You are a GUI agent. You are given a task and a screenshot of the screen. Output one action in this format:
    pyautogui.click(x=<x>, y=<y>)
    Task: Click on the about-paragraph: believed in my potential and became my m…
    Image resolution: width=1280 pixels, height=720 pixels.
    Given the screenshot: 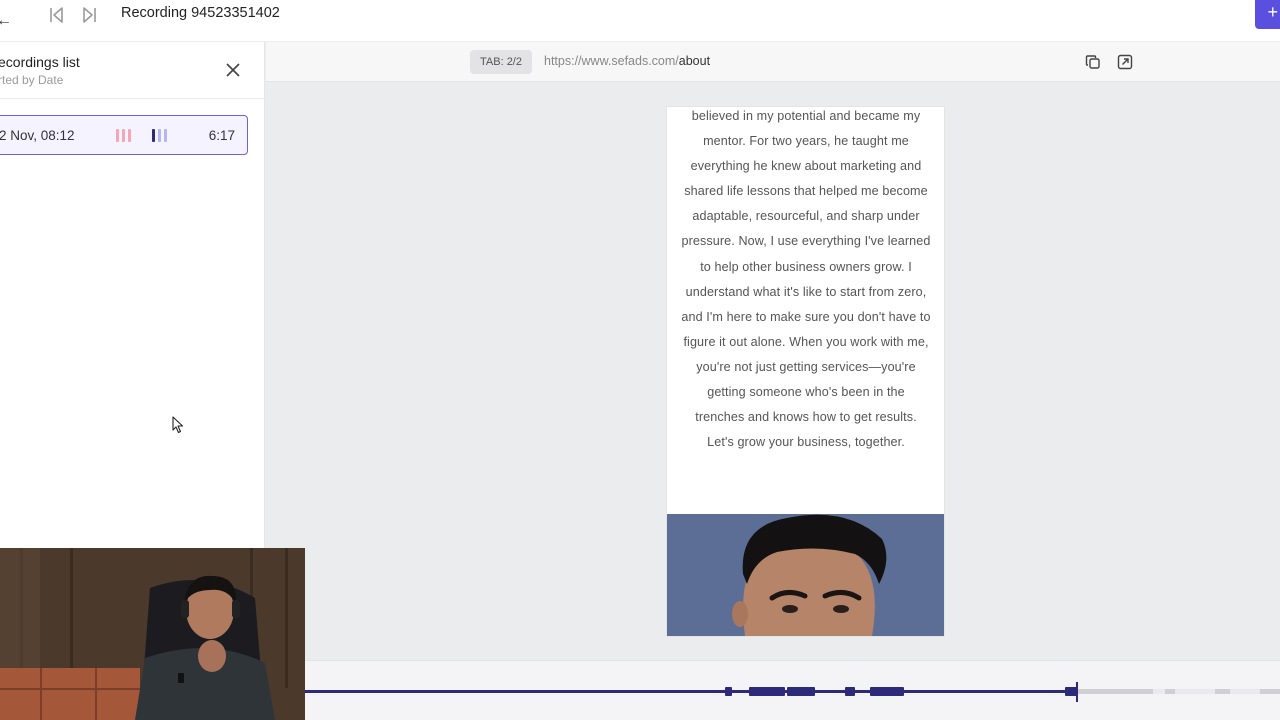 What is the action you would take?
    pyautogui.click(x=806, y=279)
    